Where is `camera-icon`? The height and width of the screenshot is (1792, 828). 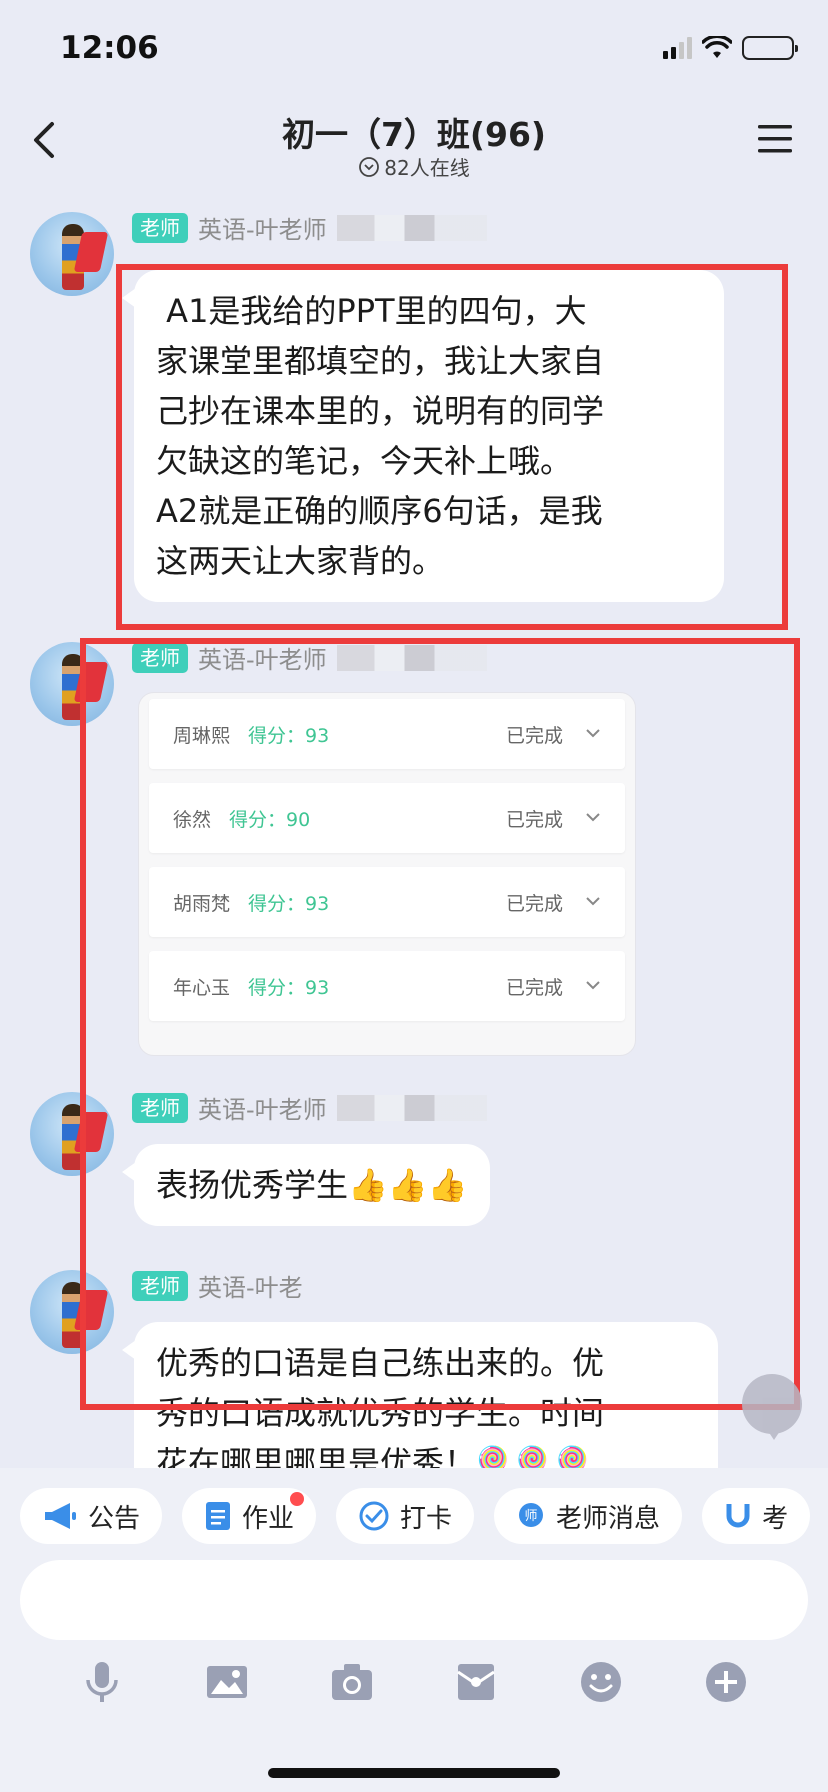
camera-icon is located at coordinates (352, 1682).